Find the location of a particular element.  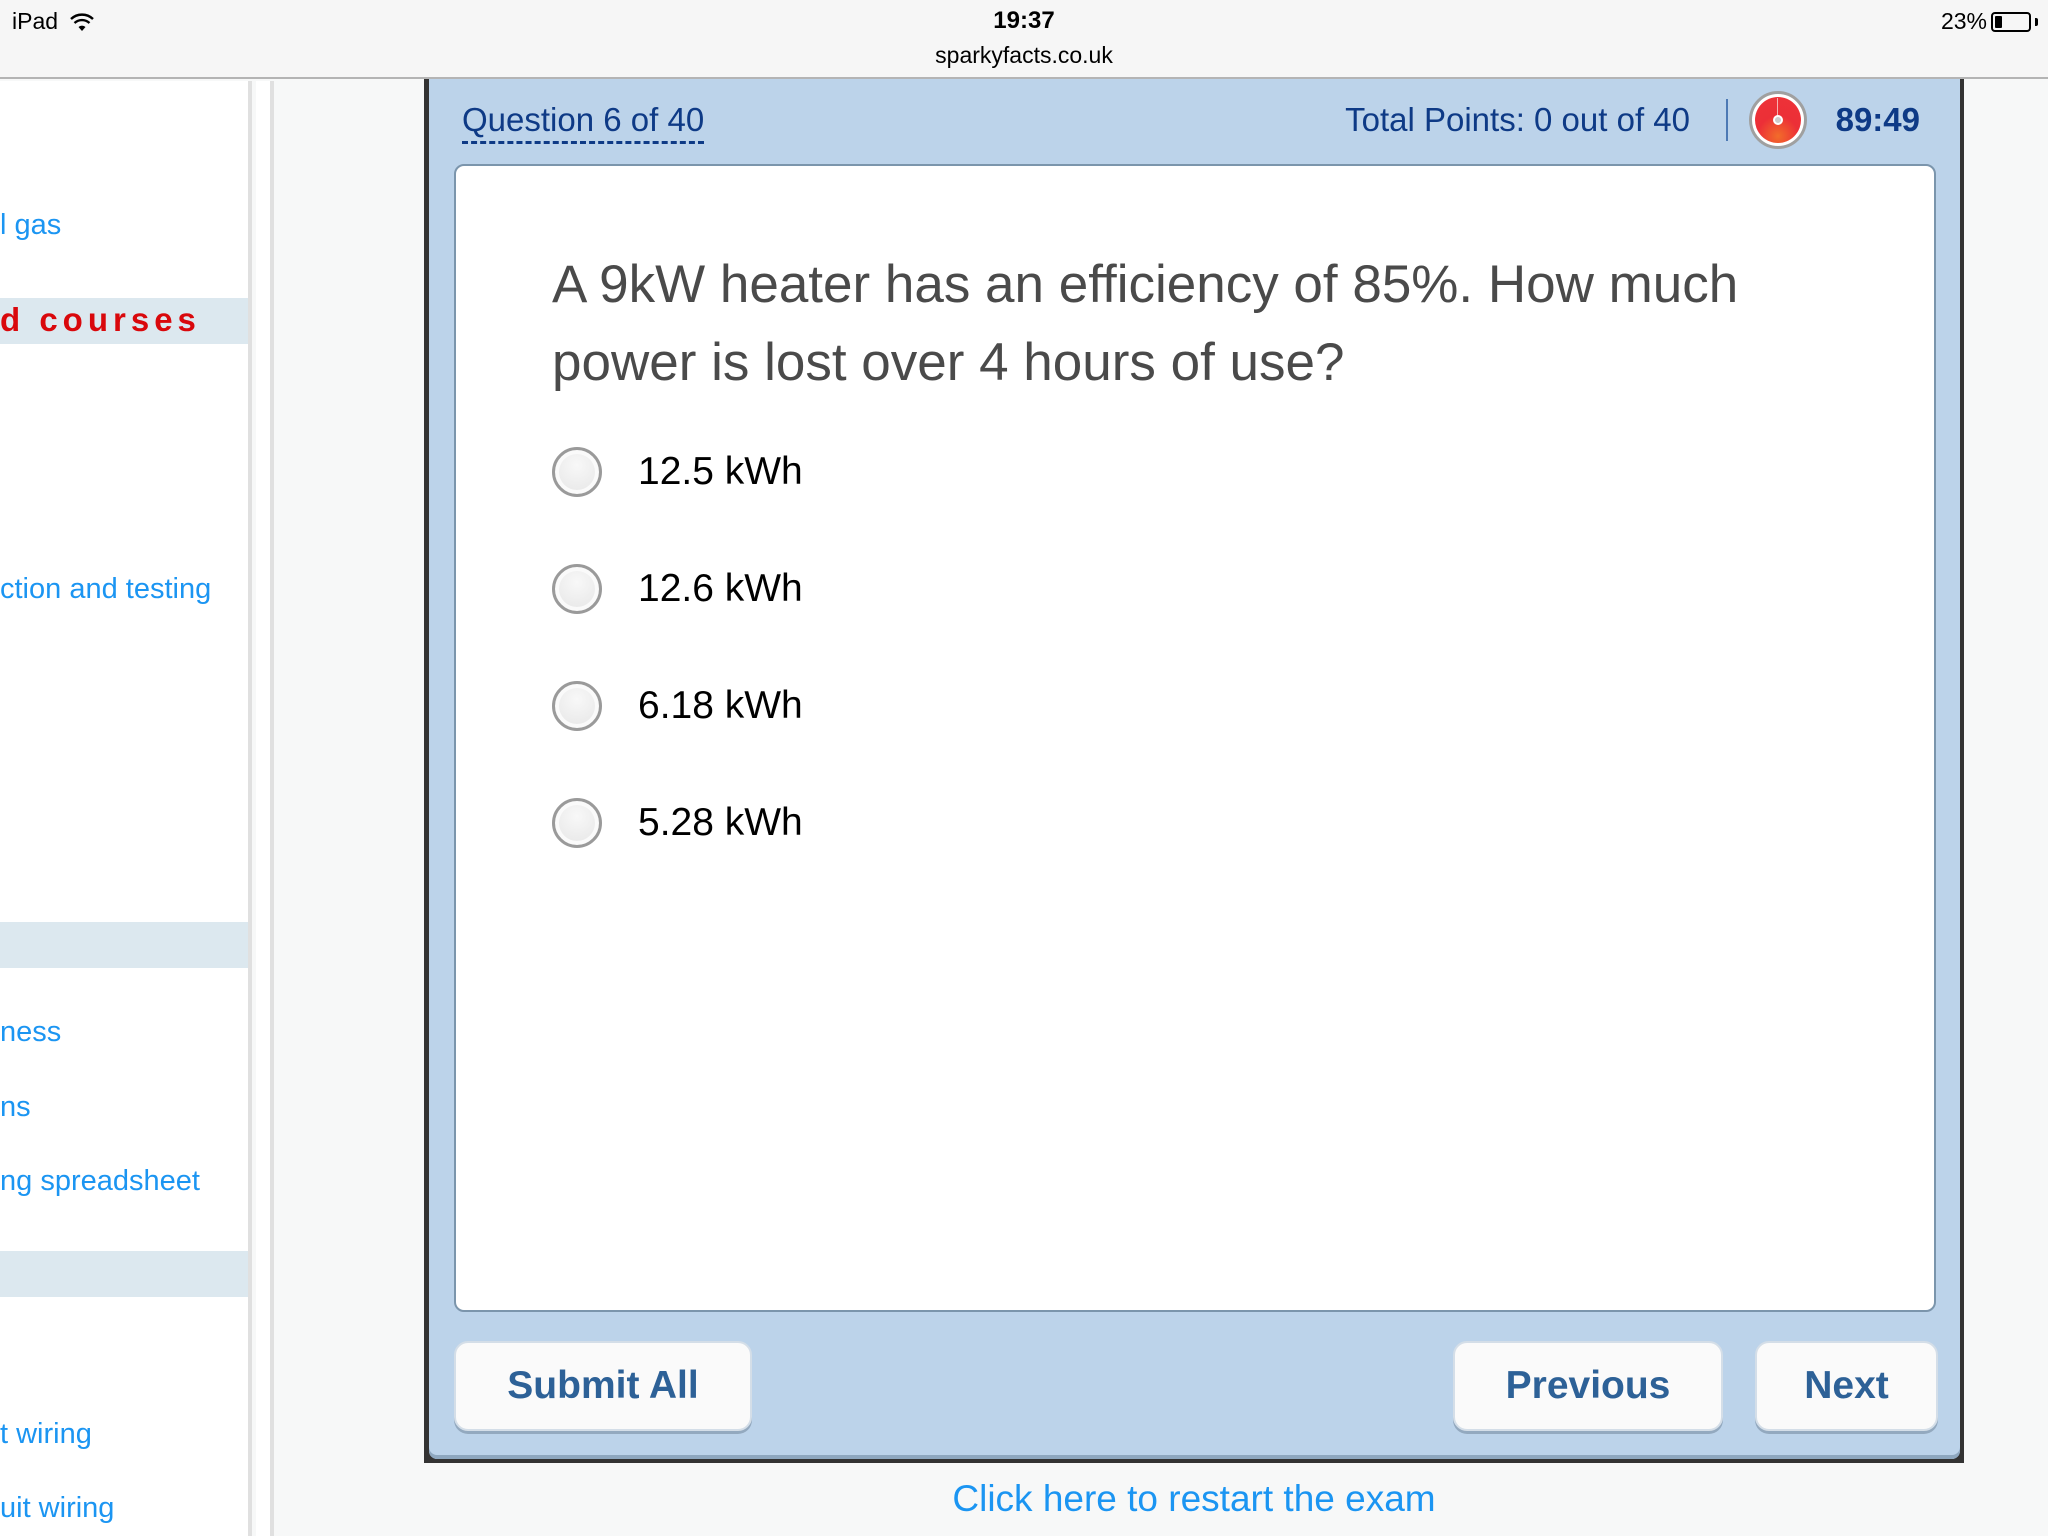

clock: 19:37 is located at coordinates (1024, 20).